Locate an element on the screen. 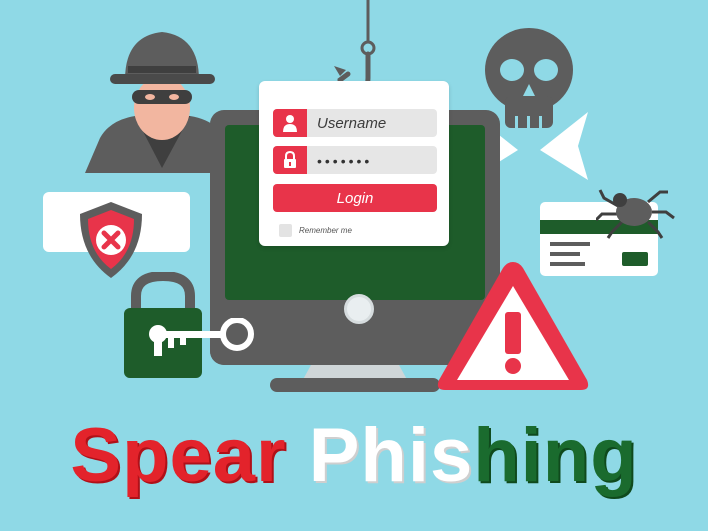  page-title: Spear Phishing is located at coordinates (354, 456).